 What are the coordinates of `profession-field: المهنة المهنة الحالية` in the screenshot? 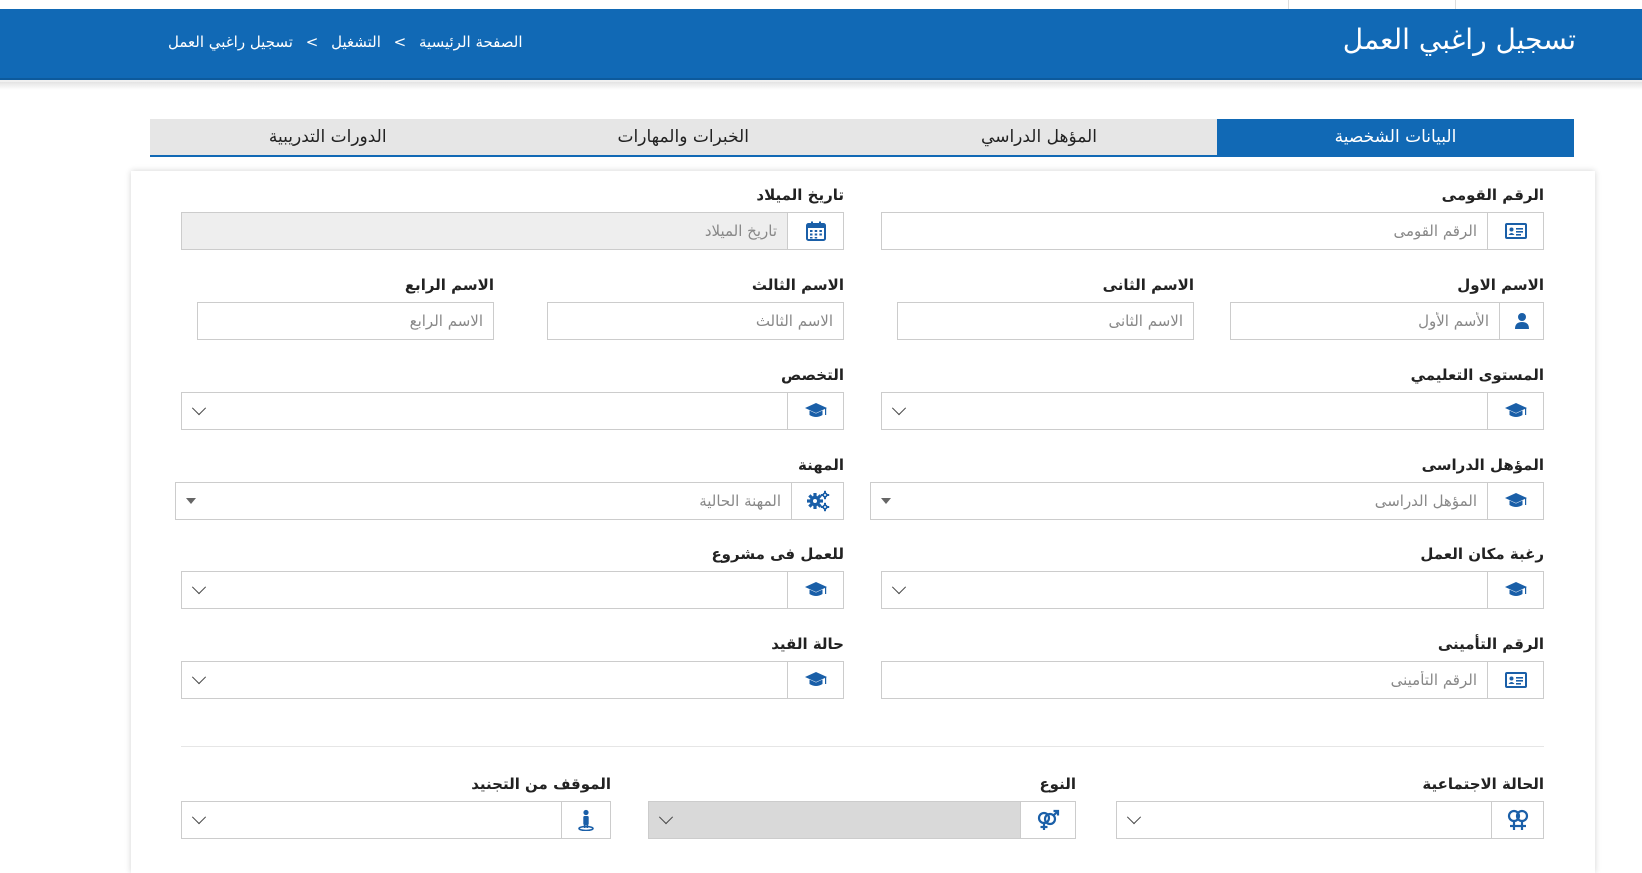 It's located at (509, 488).